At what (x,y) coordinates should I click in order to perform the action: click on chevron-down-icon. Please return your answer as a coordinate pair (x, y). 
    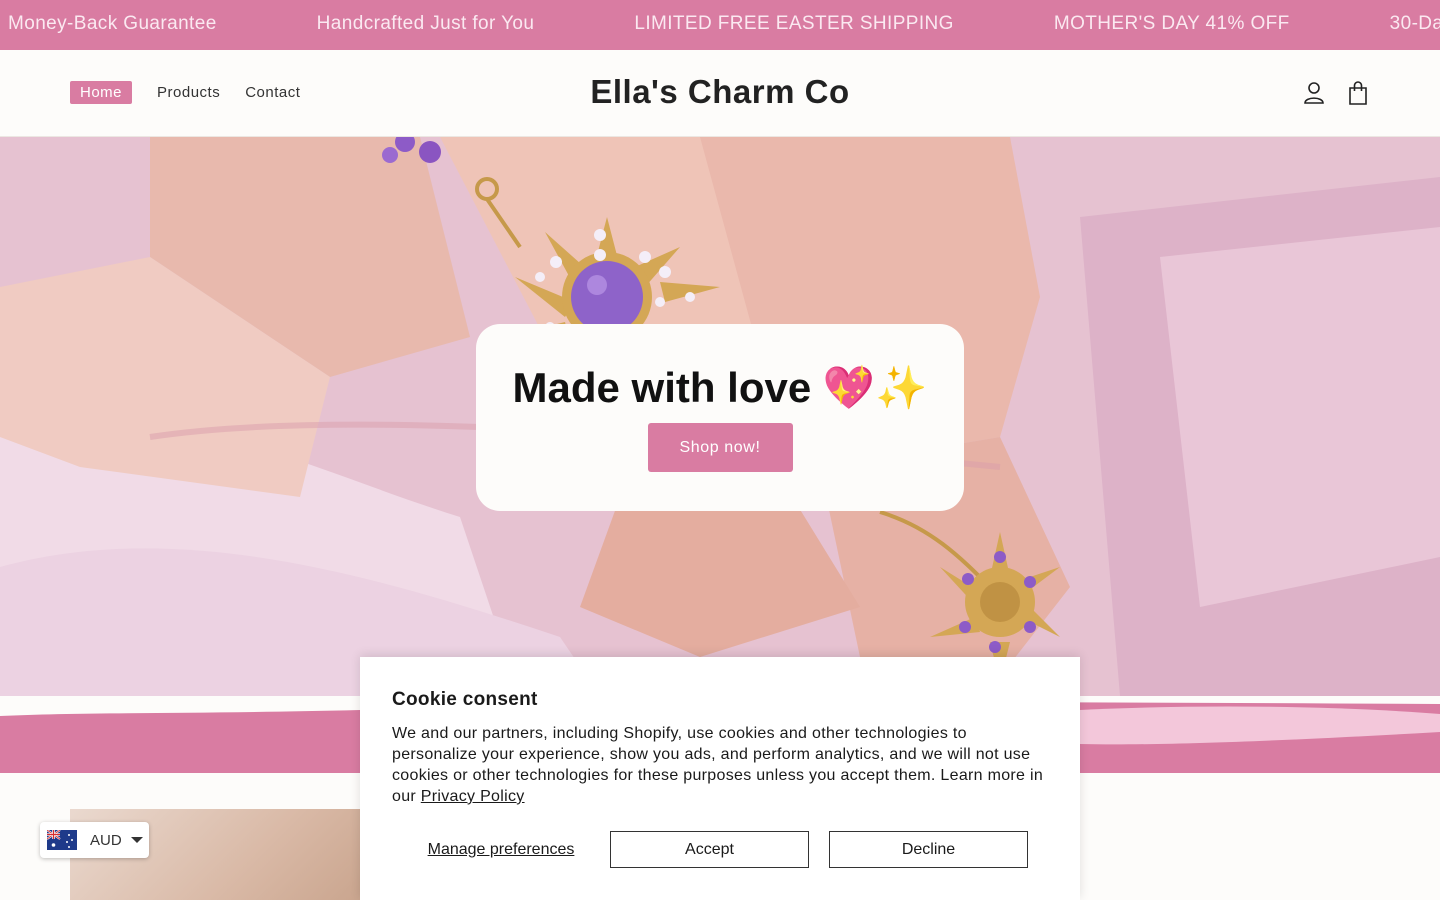
    Looking at the image, I should click on (136, 840).